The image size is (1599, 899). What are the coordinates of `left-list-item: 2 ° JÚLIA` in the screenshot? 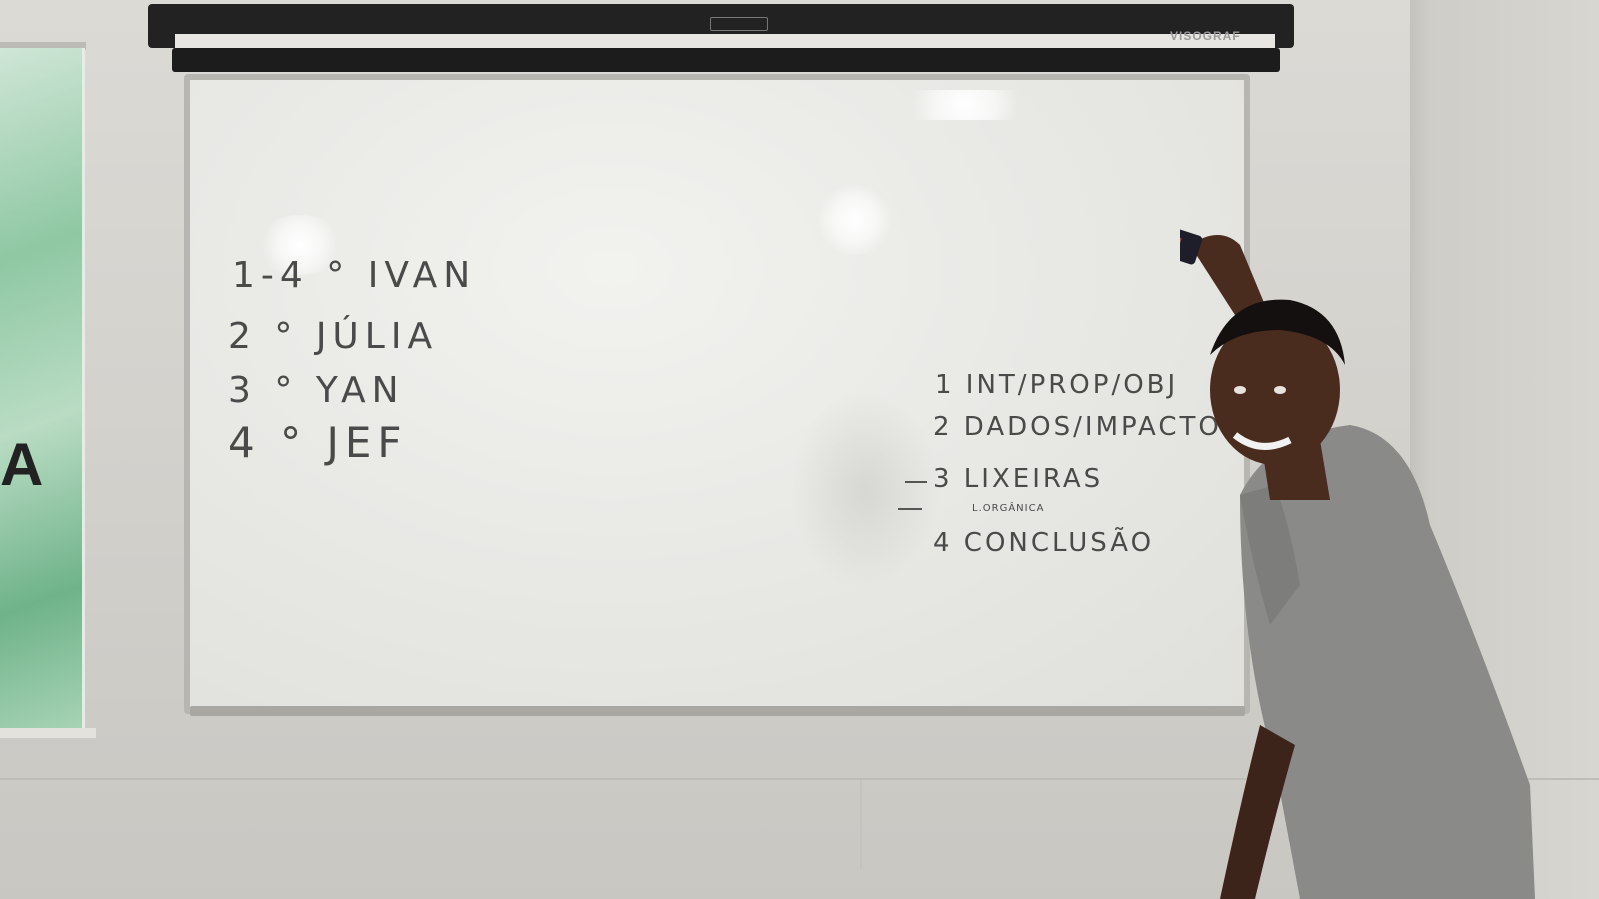 It's located at (333, 336).